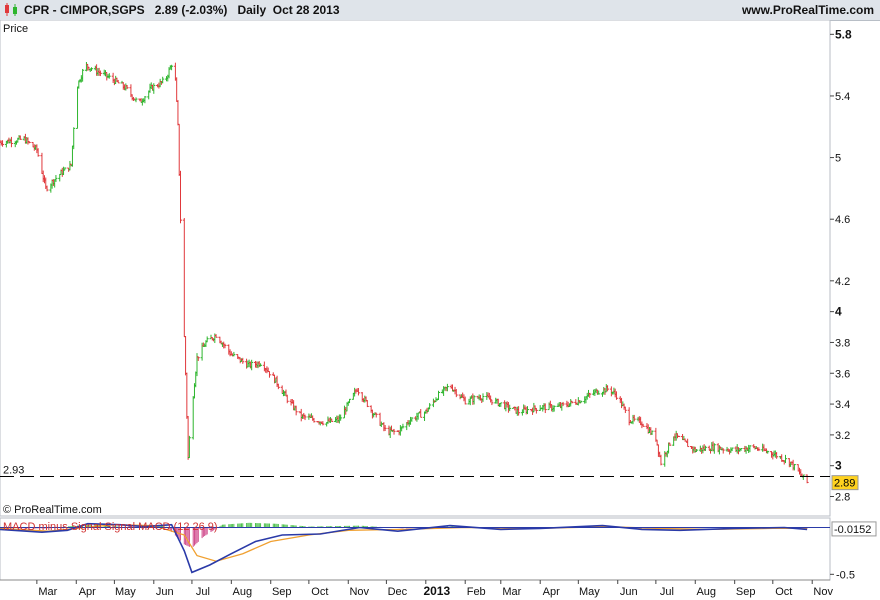 The height and width of the screenshot is (600, 880). What do you see at coordinates (841, 265) in the screenshot?
I see `price-y-axis: 5.8 5.4 5 4.6 4.2 4 3.8 3.6 3.4 3.2 3 2.8` at bounding box center [841, 265].